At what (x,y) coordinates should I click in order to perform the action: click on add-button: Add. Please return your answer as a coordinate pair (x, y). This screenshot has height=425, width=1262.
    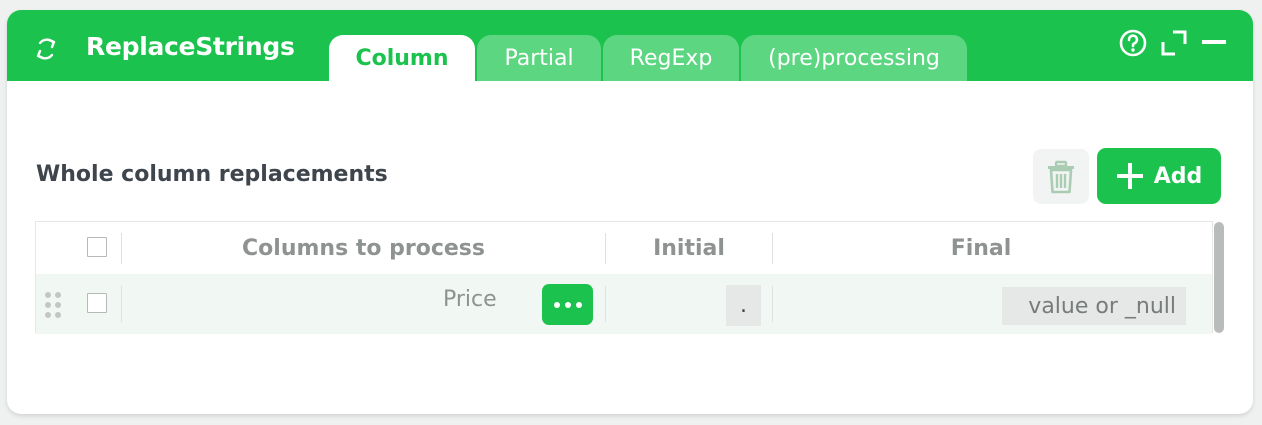
    Looking at the image, I should click on (1159, 176).